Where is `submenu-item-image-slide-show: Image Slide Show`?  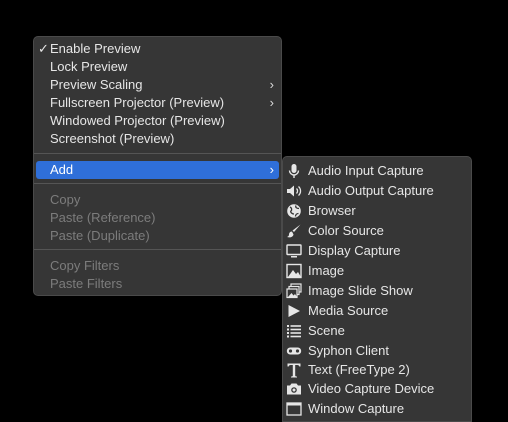 submenu-item-image-slide-show: Image Slide Show is located at coordinates (377, 291).